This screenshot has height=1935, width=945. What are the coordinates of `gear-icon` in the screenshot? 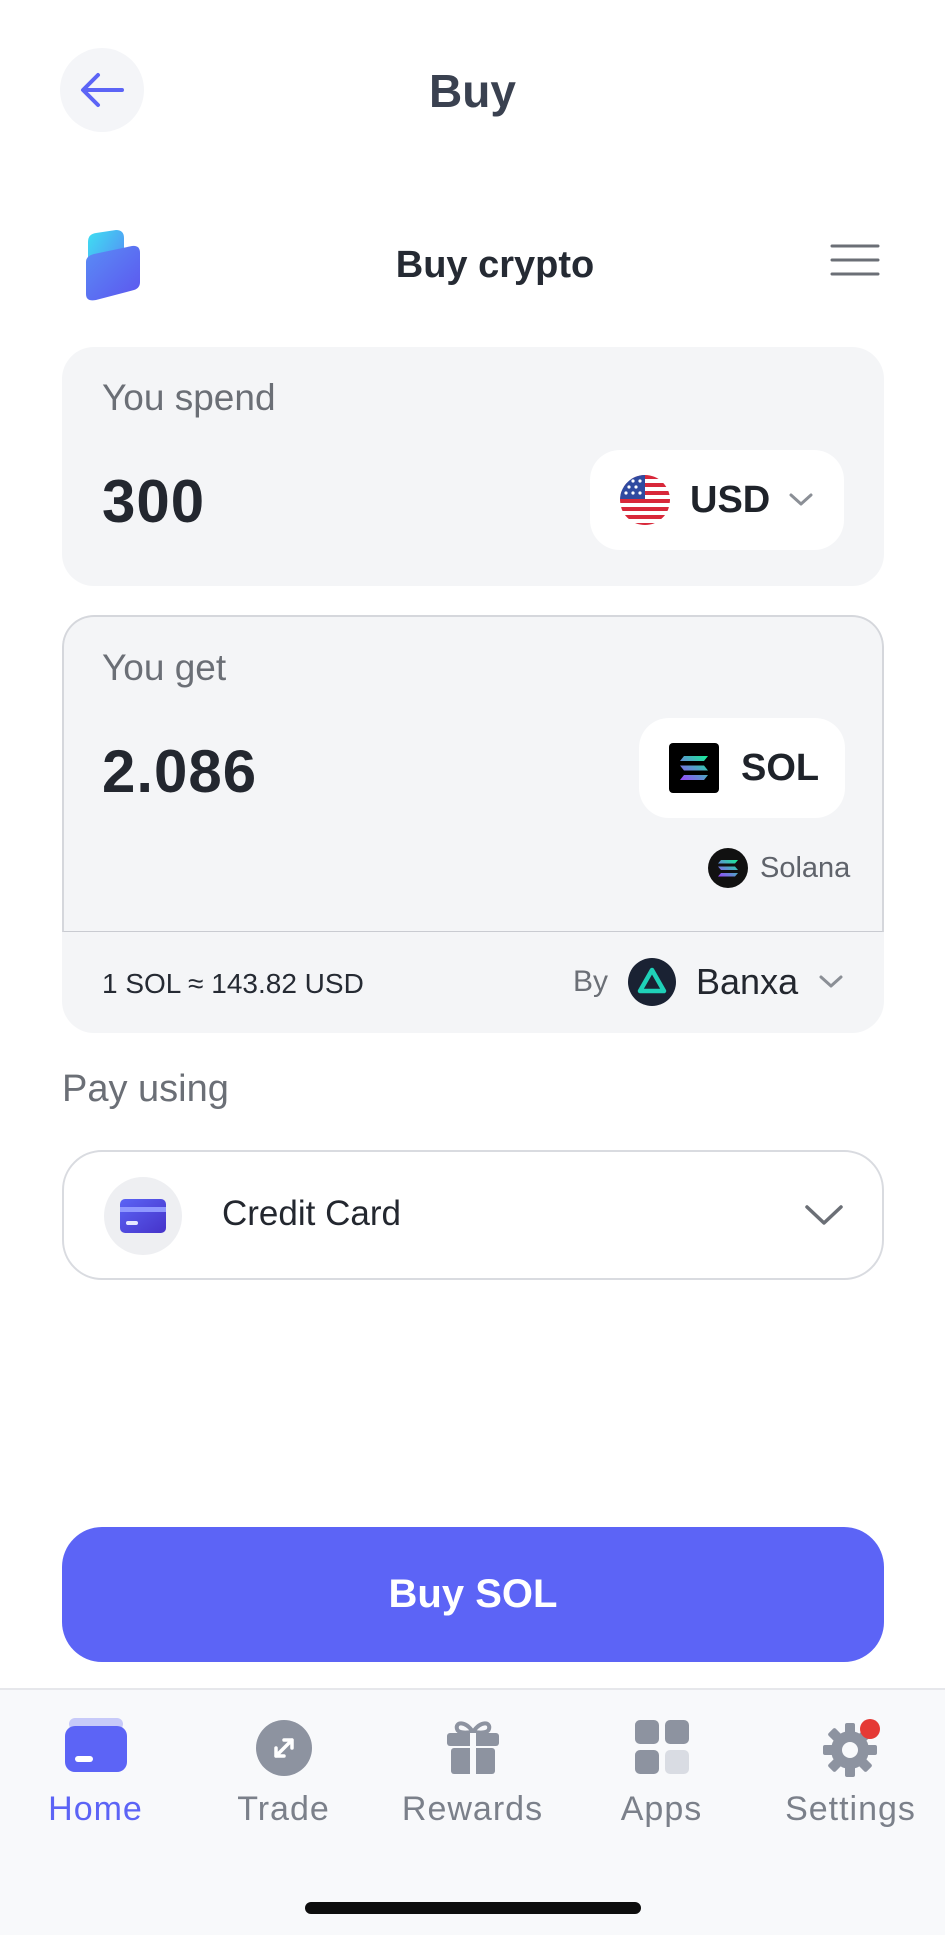 It's located at (851, 1748).